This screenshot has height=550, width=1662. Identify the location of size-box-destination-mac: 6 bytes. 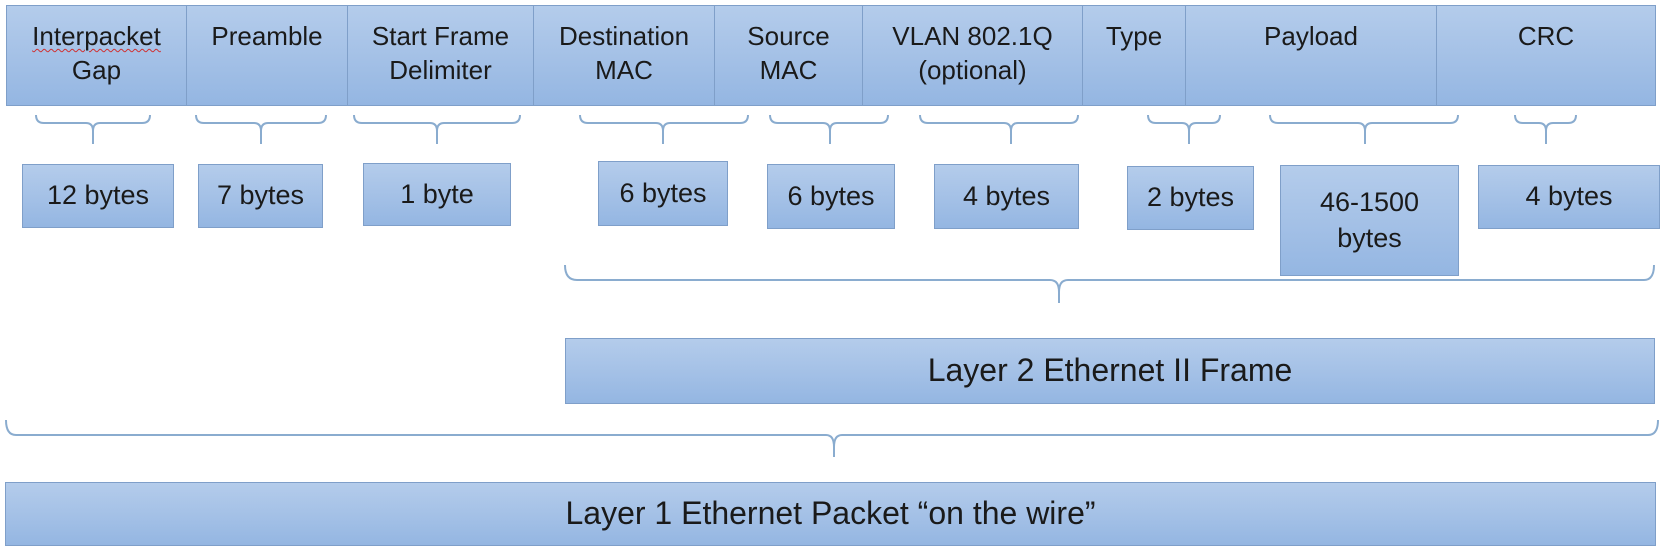
(663, 193).